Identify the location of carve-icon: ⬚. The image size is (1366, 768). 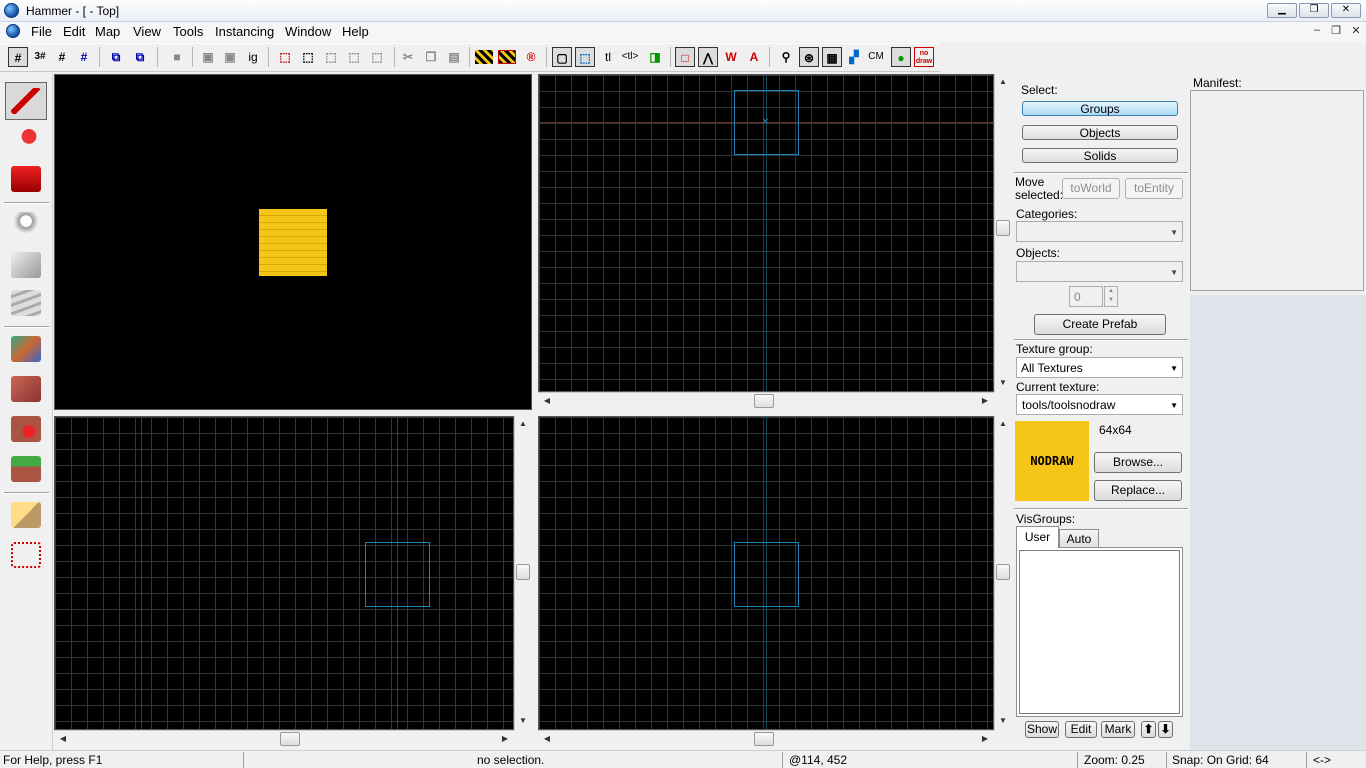
(285, 57).